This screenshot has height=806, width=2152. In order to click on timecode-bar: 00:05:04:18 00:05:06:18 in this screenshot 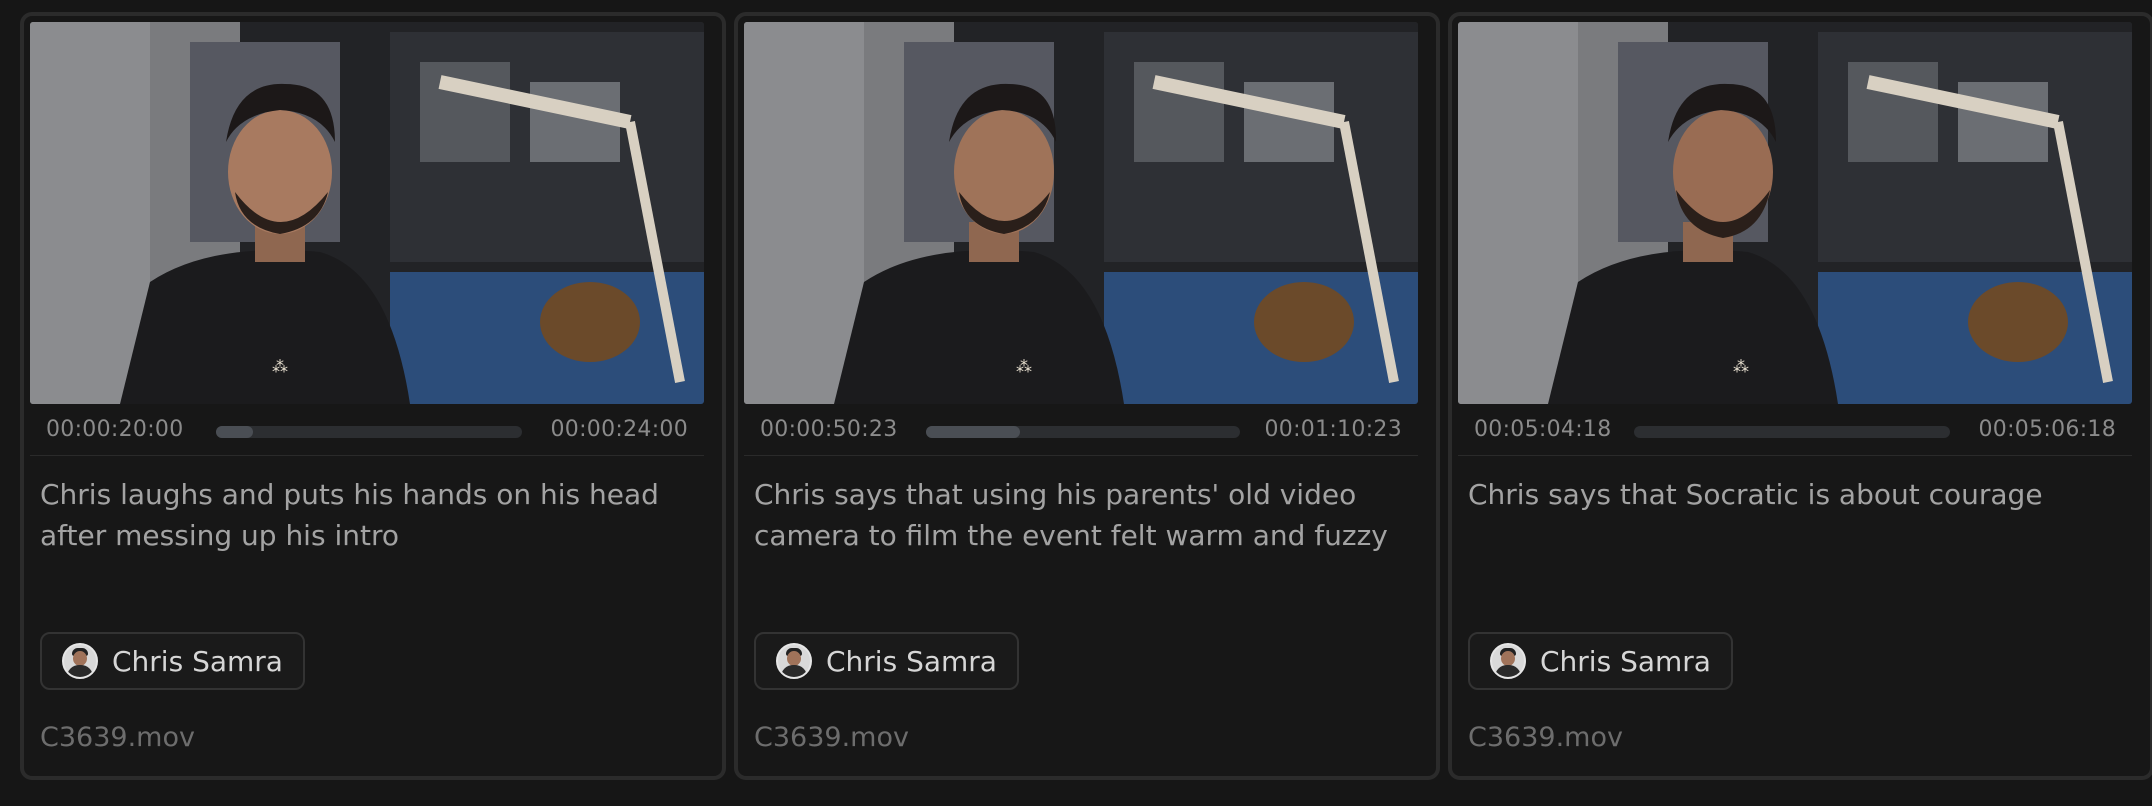, I will do `click(1795, 430)`.